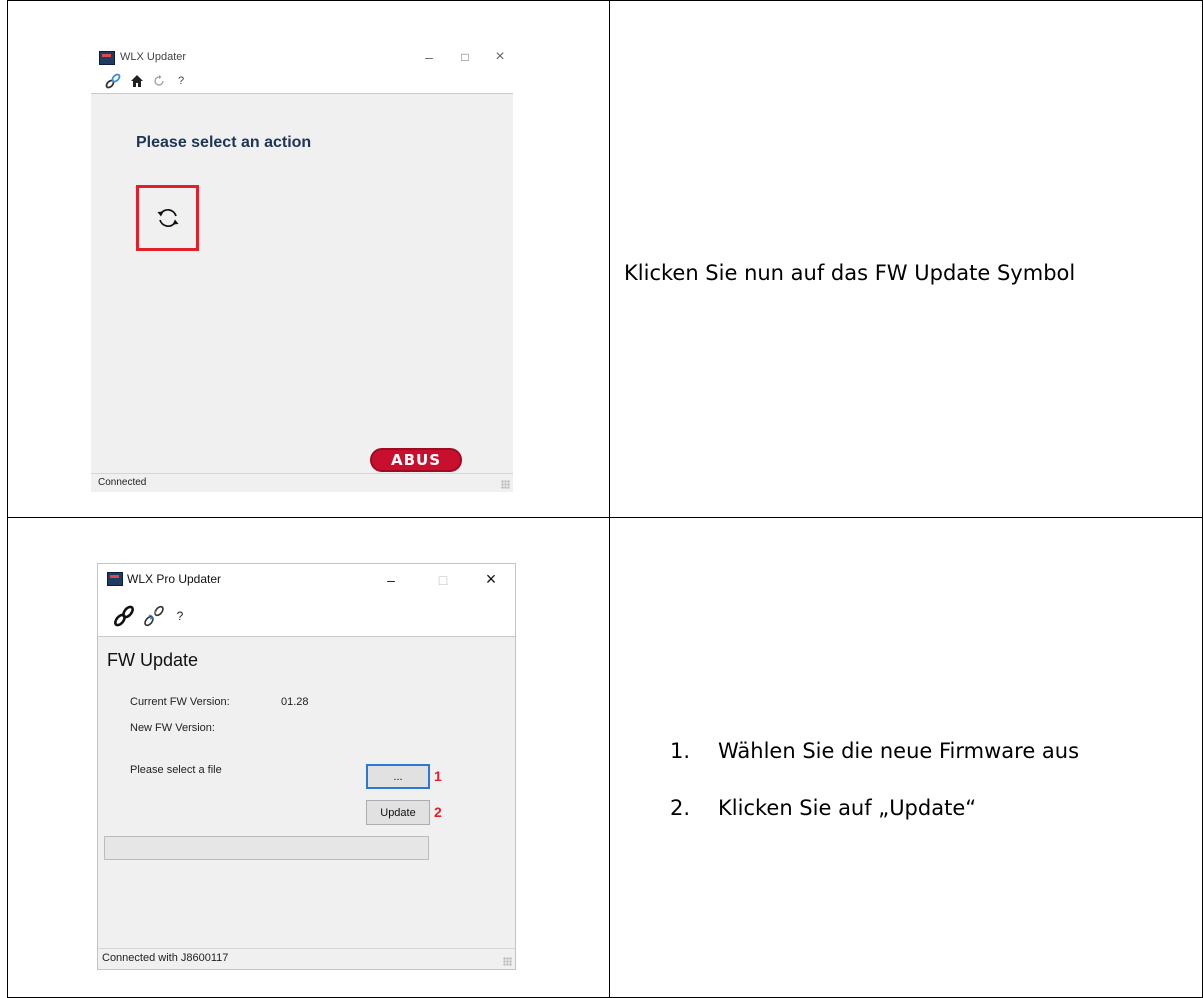  What do you see at coordinates (137, 81) in the screenshot?
I see `home-icon` at bounding box center [137, 81].